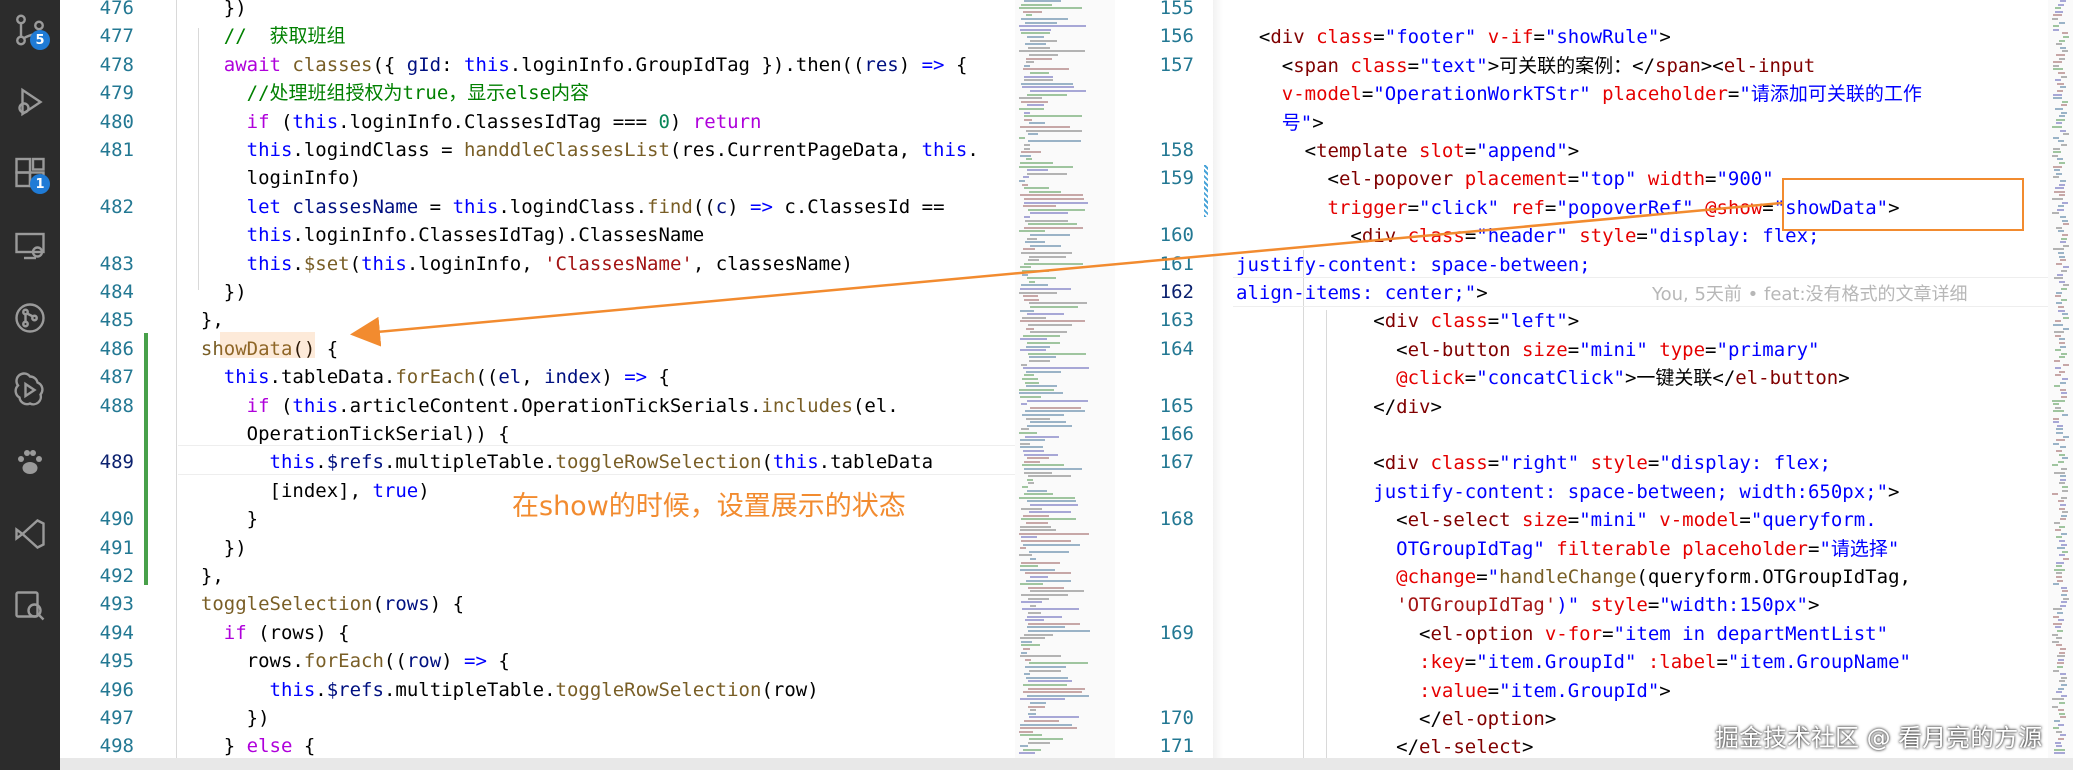 This screenshot has width=2073, height=770. What do you see at coordinates (30, 462) in the screenshot?
I see `paw-icon` at bounding box center [30, 462].